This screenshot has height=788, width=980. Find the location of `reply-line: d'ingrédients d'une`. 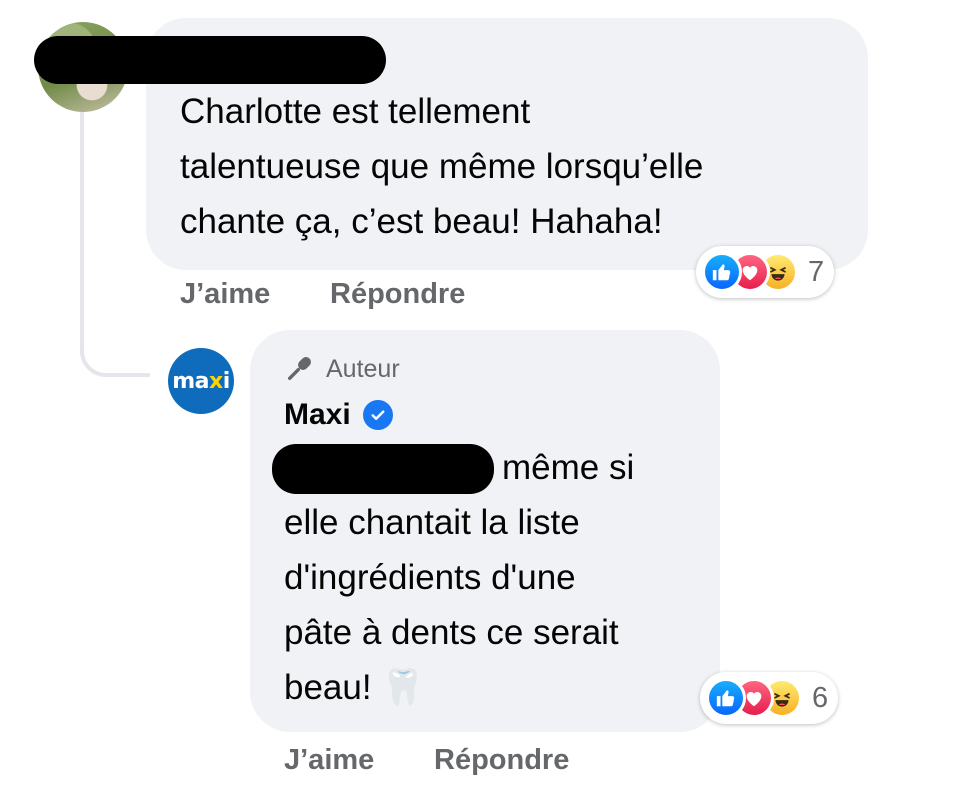

reply-line: d'ingrédients d'une is located at coordinates (430, 577).